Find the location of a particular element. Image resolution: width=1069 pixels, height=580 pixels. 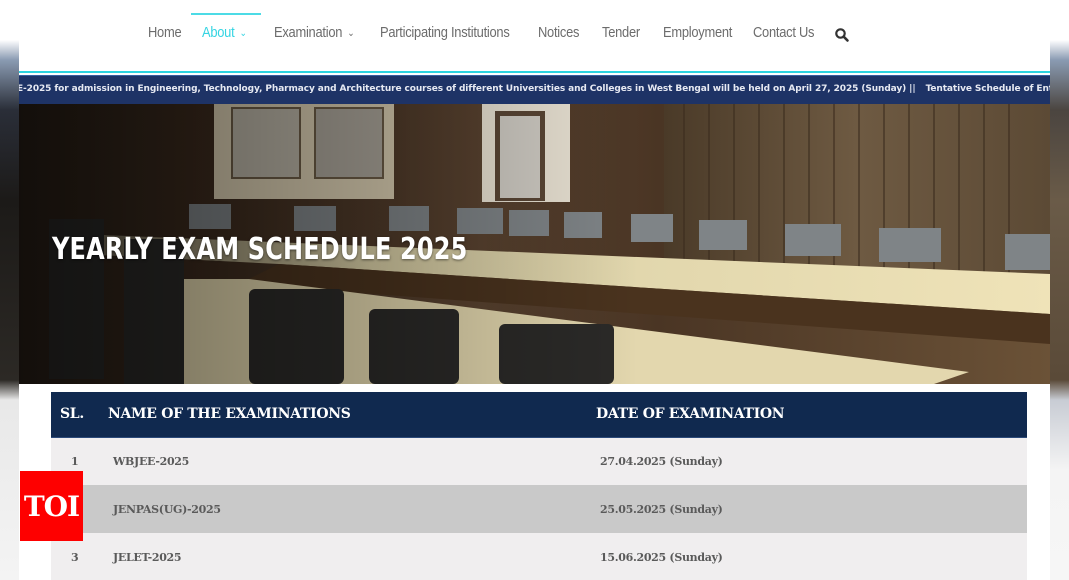

nav-contact-us: Contact Us is located at coordinates (783, 32).